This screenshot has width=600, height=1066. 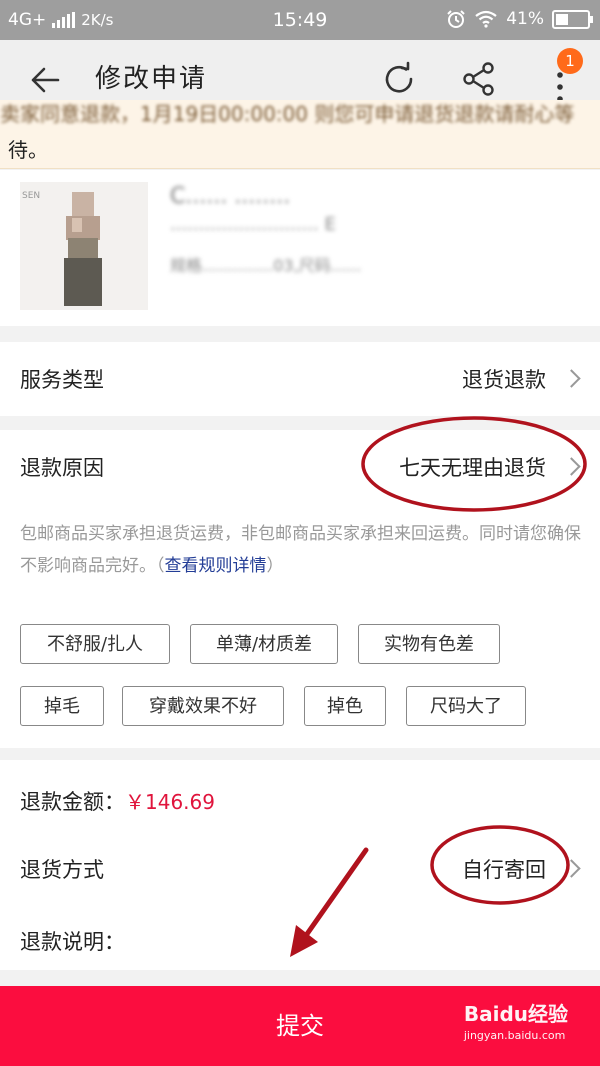 I want to click on refund-amount-label: 退款金额：, so click(x=72, y=802).